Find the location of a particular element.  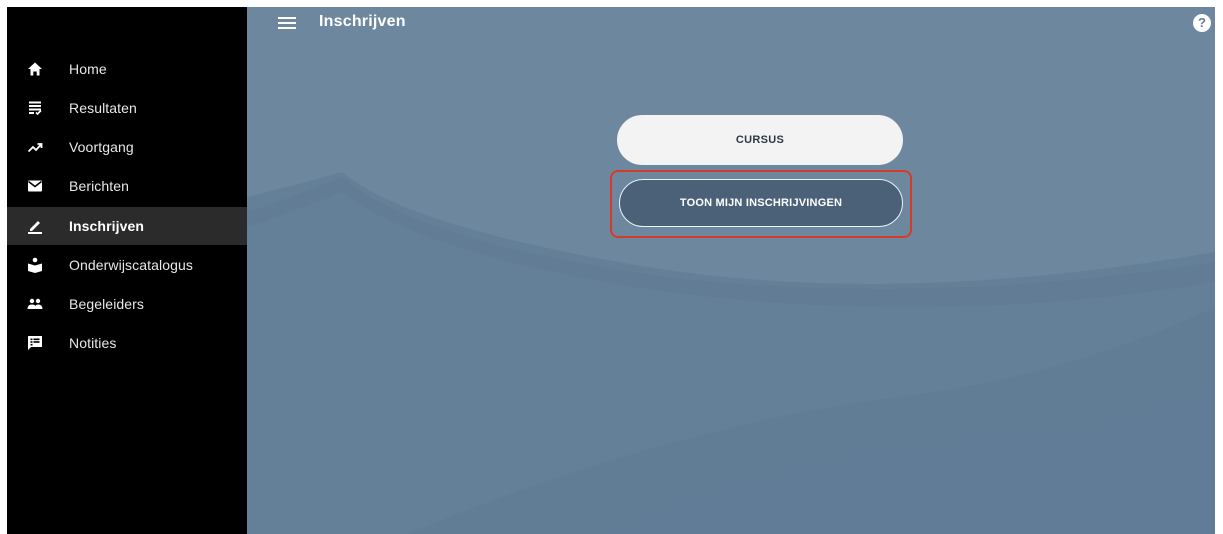

home-icon is located at coordinates (35, 69).